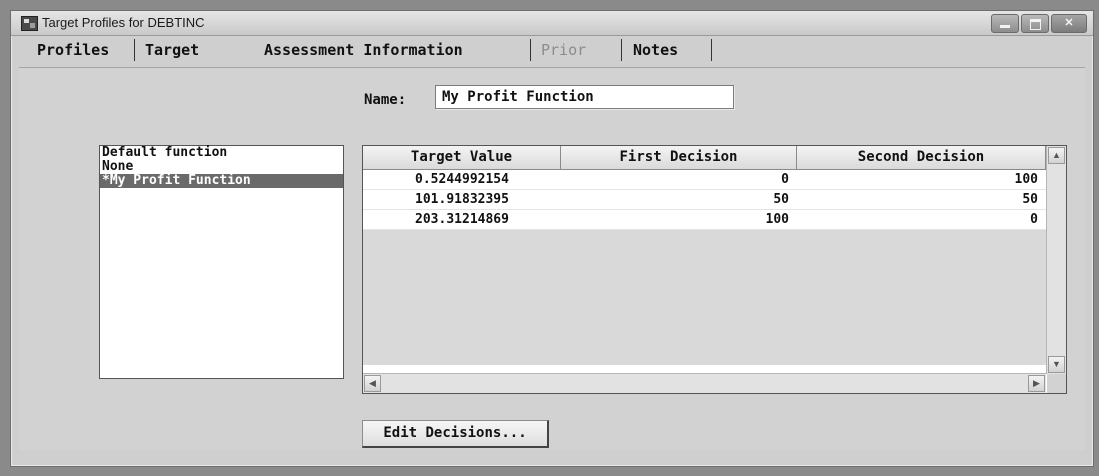 The image size is (1099, 476). I want to click on table-row: 0.5244992154 0 100, so click(704, 180).